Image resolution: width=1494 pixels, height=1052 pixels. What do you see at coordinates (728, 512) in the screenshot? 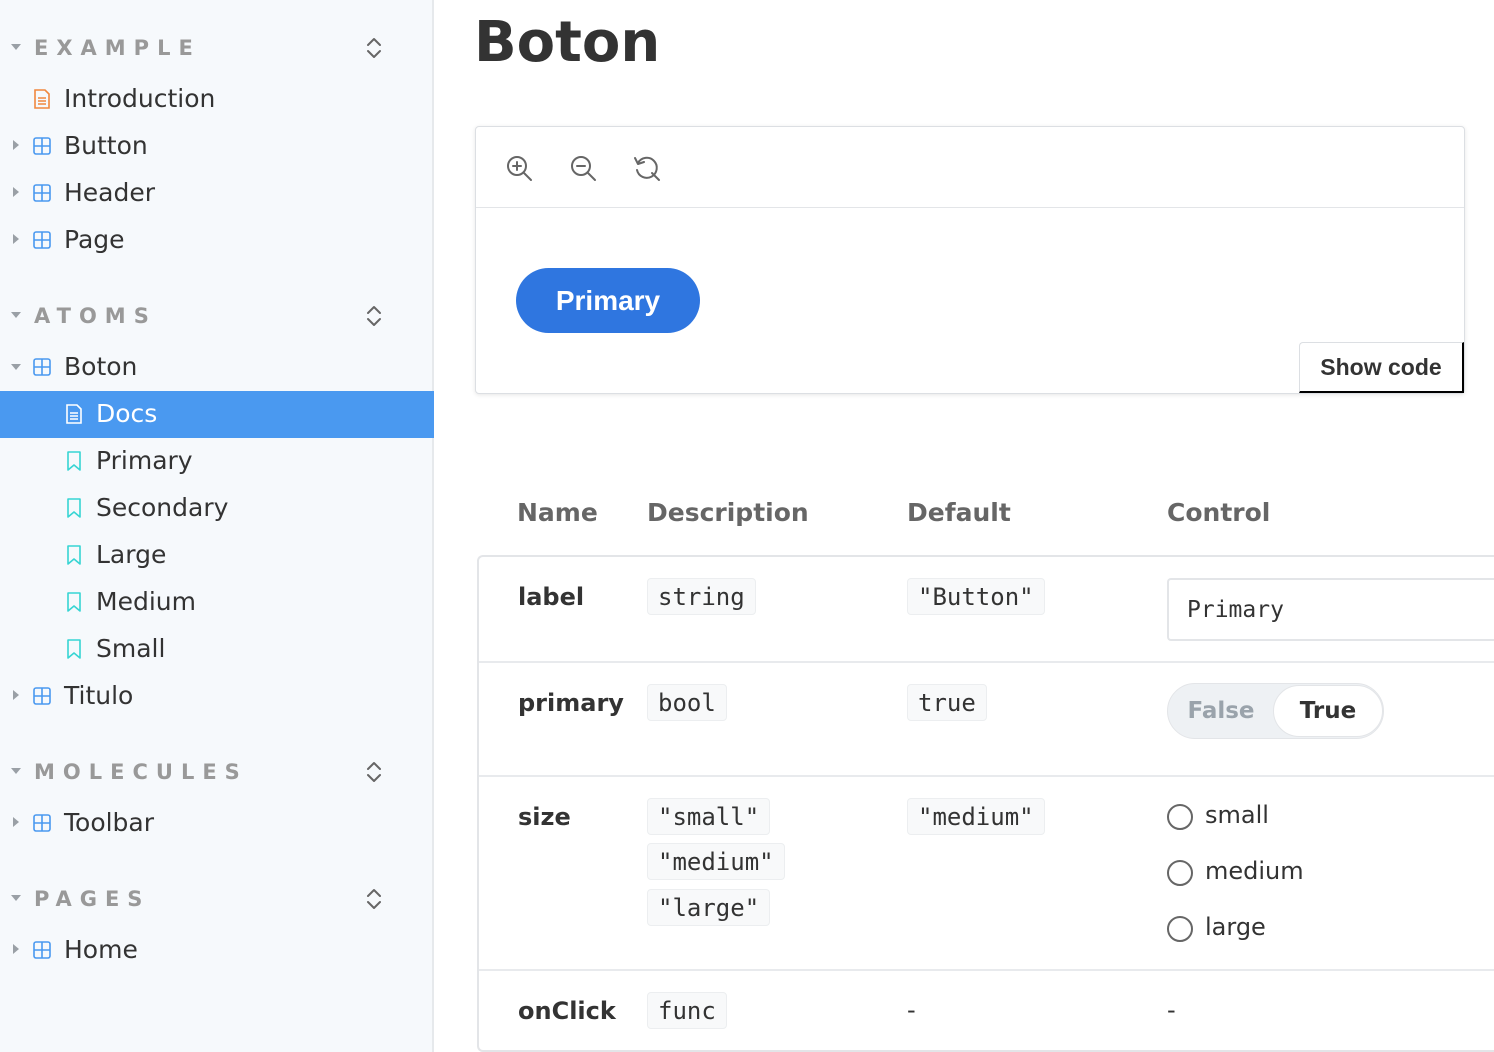
I see `column-header-description: Description` at bounding box center [728, 512].